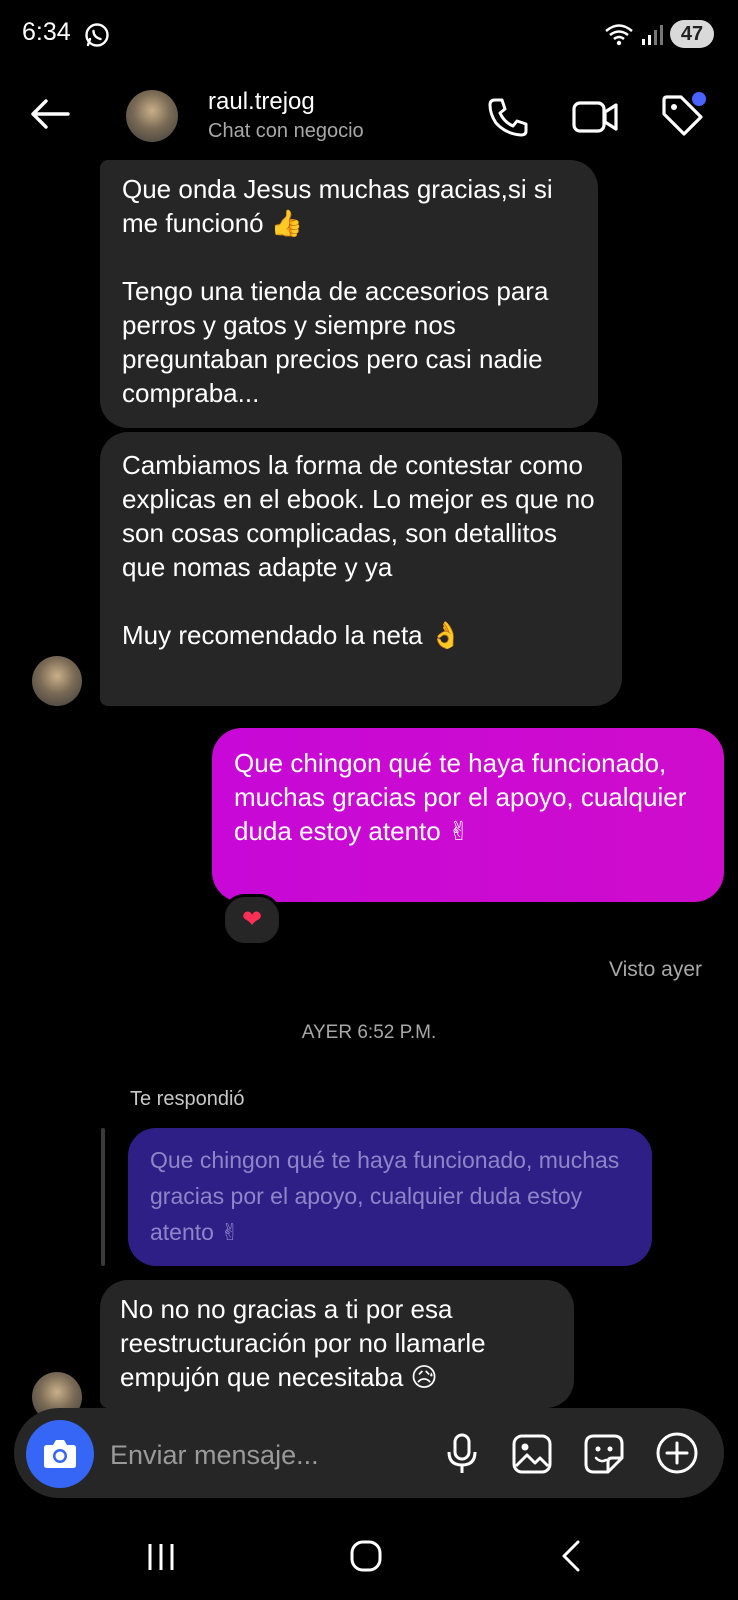 Image resolution: width=738 pixels, height=1600 pixels. Describe the element at coordinates (692, 34) in the screenshot. I see `battery-indicator: 47` at that location.